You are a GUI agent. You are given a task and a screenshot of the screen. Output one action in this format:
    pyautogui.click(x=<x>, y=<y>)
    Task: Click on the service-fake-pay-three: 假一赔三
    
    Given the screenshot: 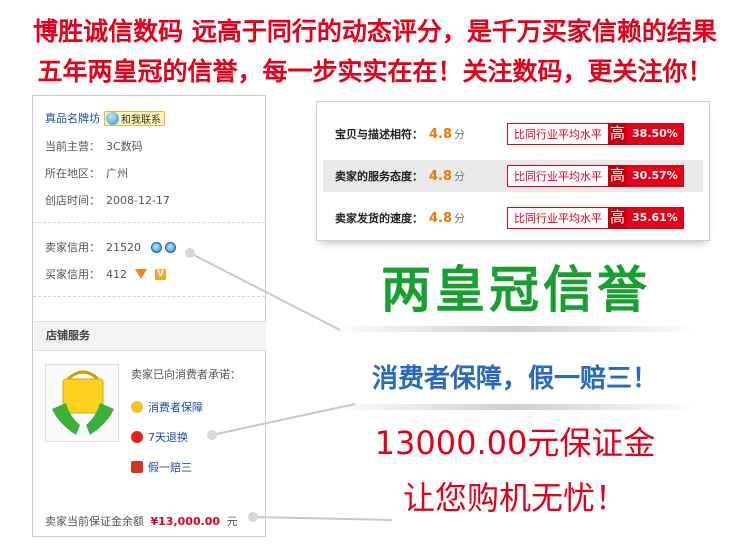 What is the action you would take?
    pyautogui.click(x=161, y=467)
    